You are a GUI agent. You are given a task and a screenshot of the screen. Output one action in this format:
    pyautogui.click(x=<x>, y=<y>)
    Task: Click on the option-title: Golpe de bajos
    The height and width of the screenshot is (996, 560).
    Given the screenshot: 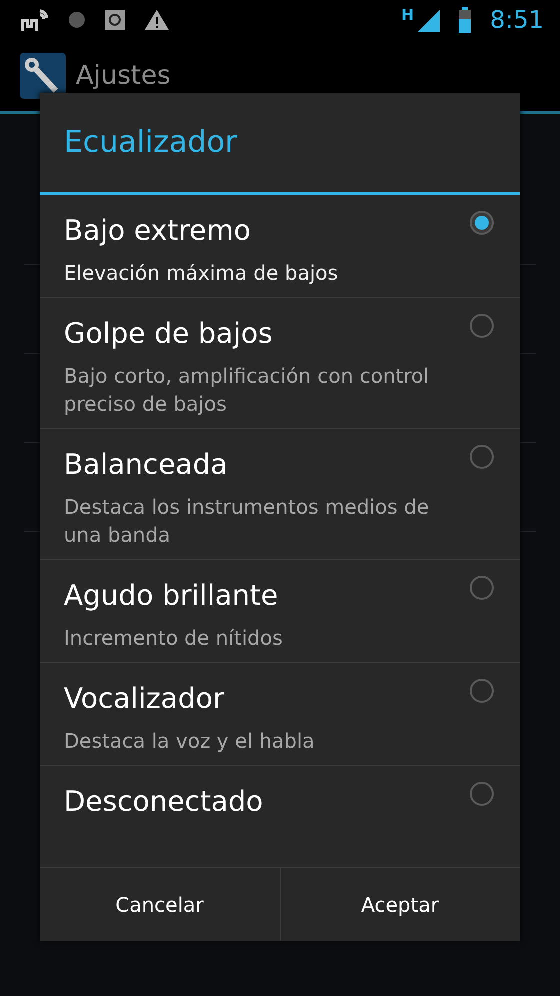 What is the action you would take?
    pyautogui.click(x=169, y=334)
    